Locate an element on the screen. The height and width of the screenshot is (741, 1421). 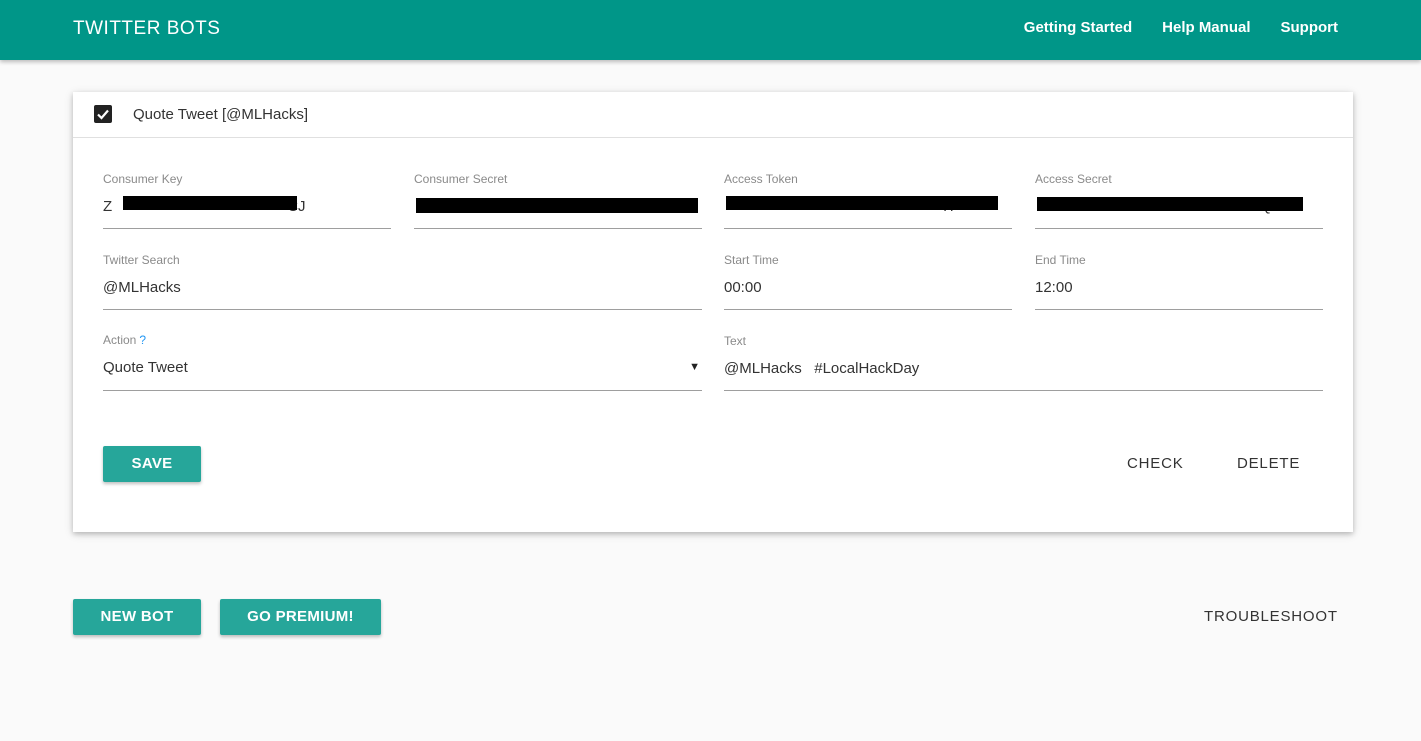
dropdown-caret-icon: ▼ is located at coordinates (694, 367).